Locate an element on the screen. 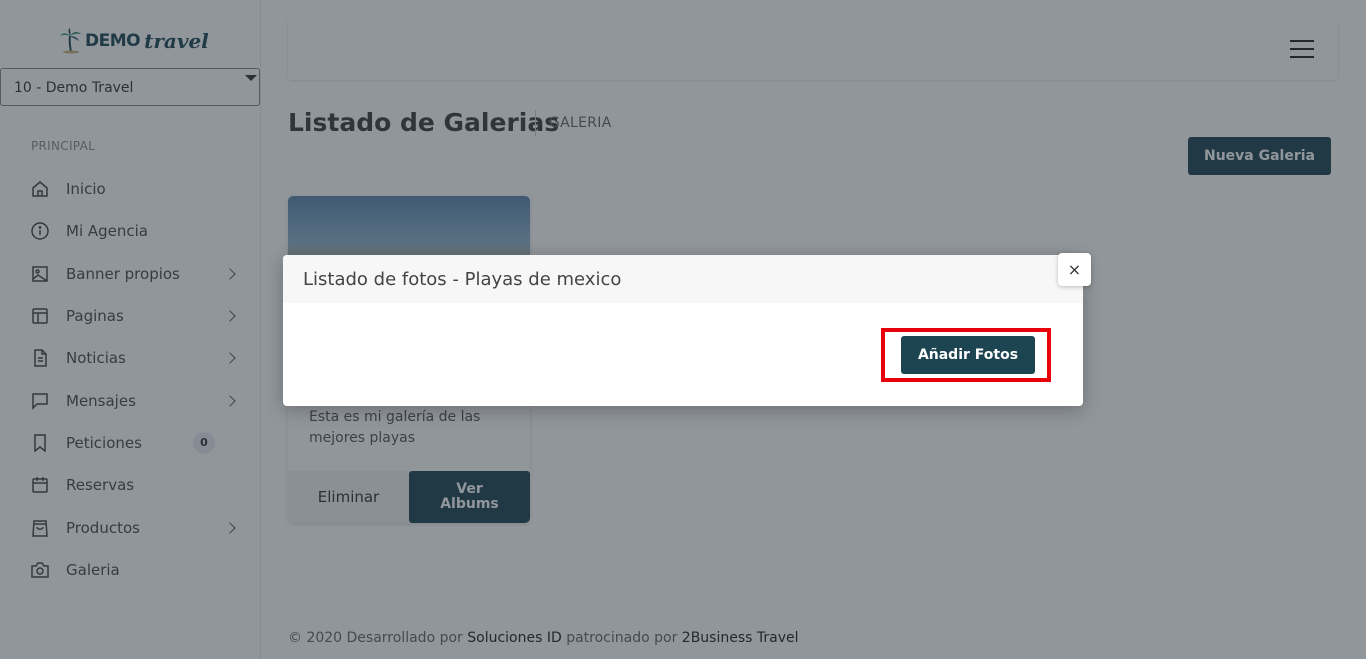 The height and width of the screenshot is (659, 1366). close-icon: × is located at coordinates (1074, 269).